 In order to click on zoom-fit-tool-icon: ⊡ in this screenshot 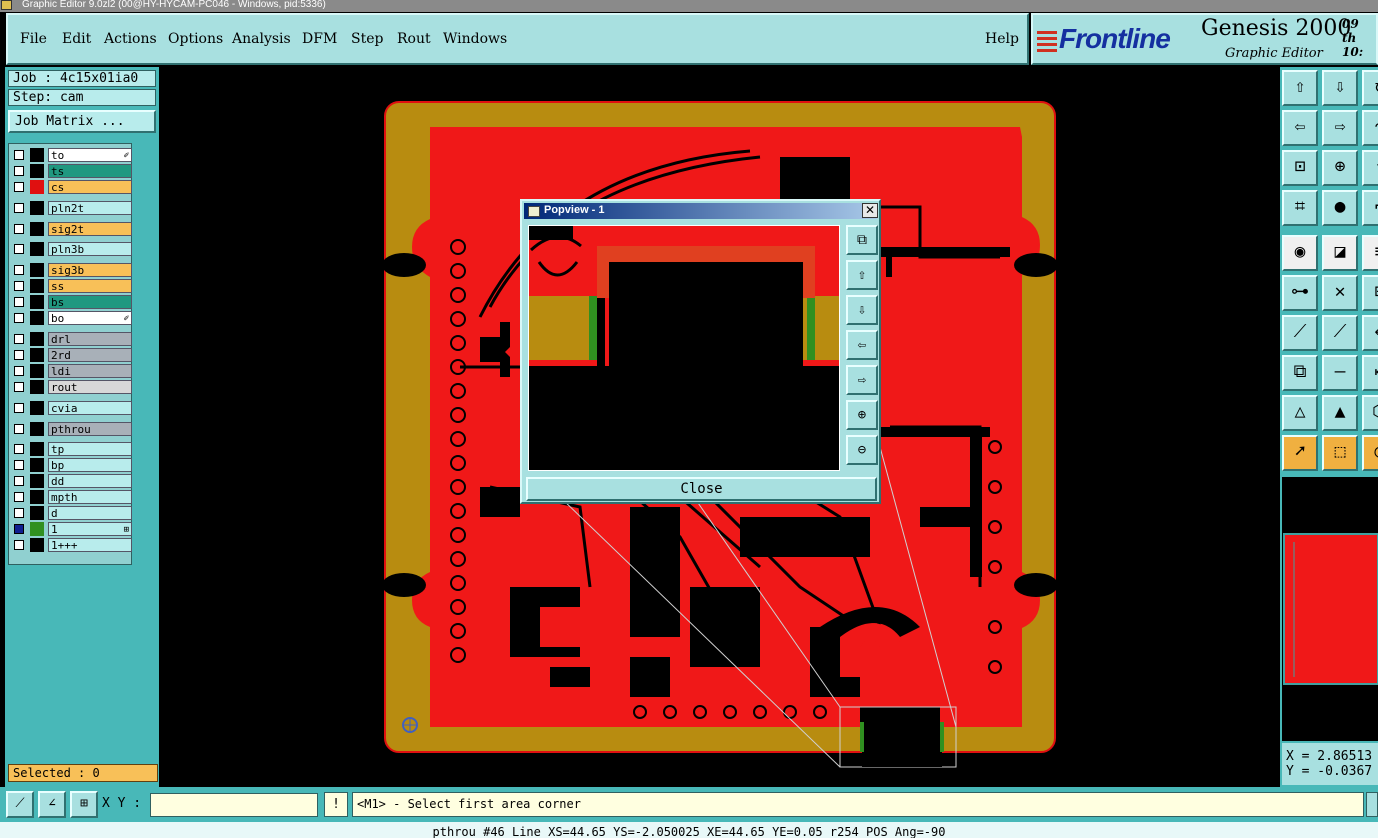, I will do `click(1300, 168)`.